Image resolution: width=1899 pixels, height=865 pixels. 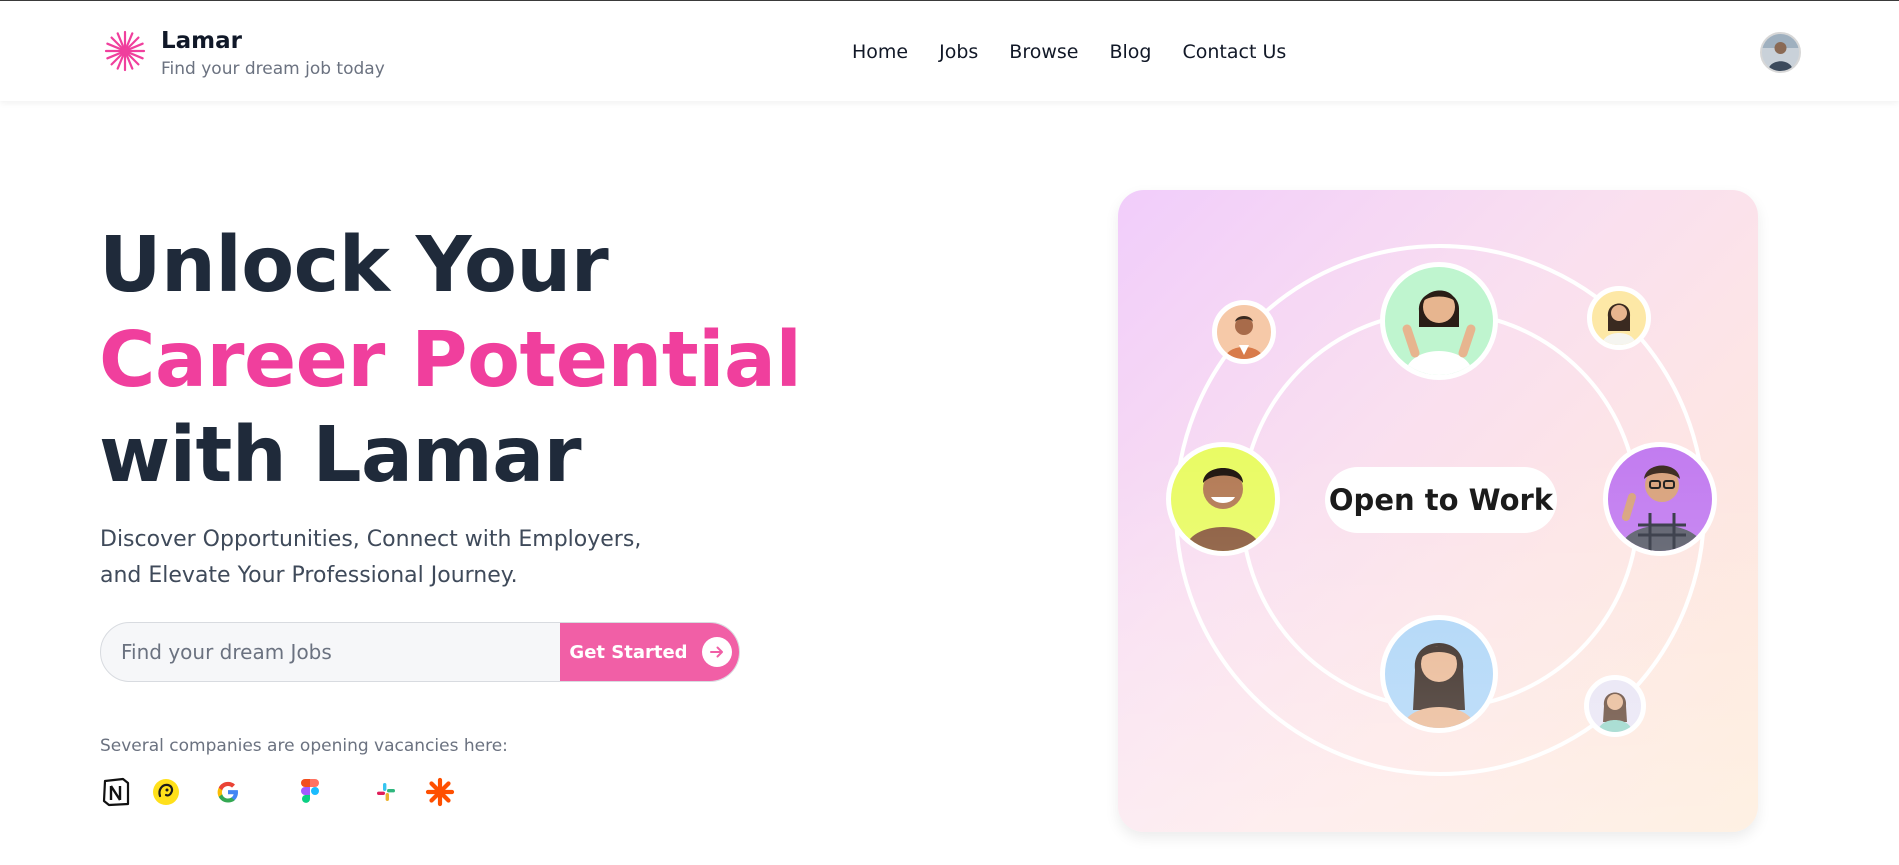 What do you see at coordinates (116, 792) in the screenshot?
I see `notion-icon` at bounding box center [116, 792].